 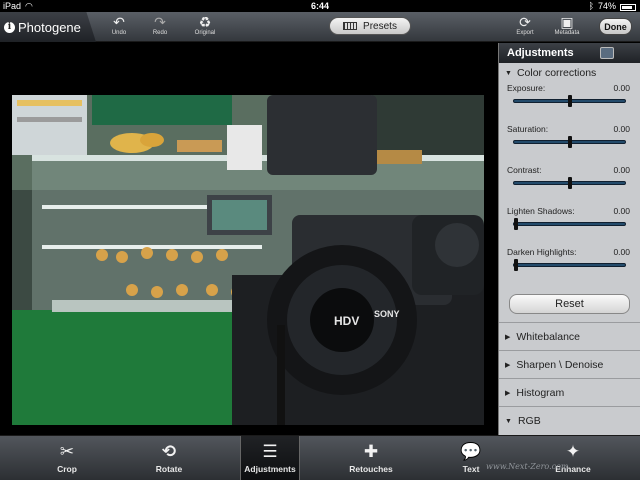 I want to click on redo-icon: ↷, so click(x=160, y=22).